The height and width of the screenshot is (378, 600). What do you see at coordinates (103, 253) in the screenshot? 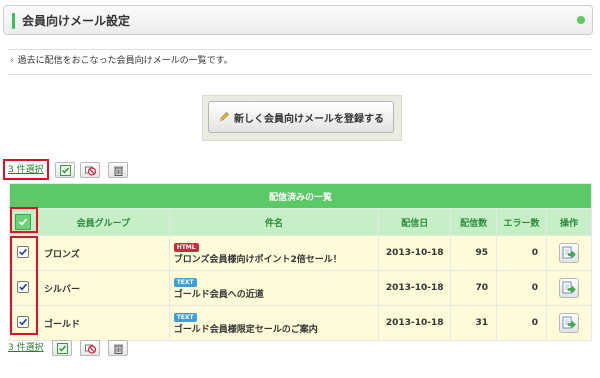
I see `row-group: ブロンズ` at bounding box center [103, 253].